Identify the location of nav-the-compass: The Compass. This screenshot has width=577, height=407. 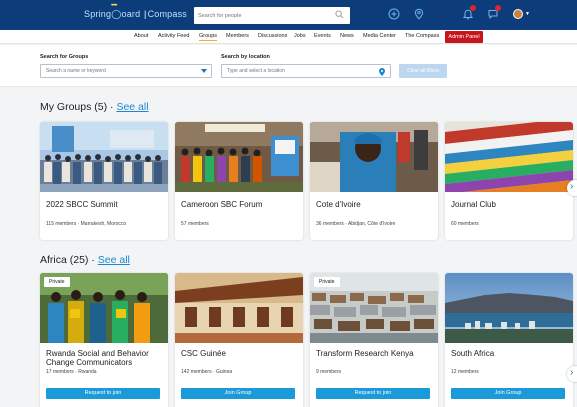
(422, 36).